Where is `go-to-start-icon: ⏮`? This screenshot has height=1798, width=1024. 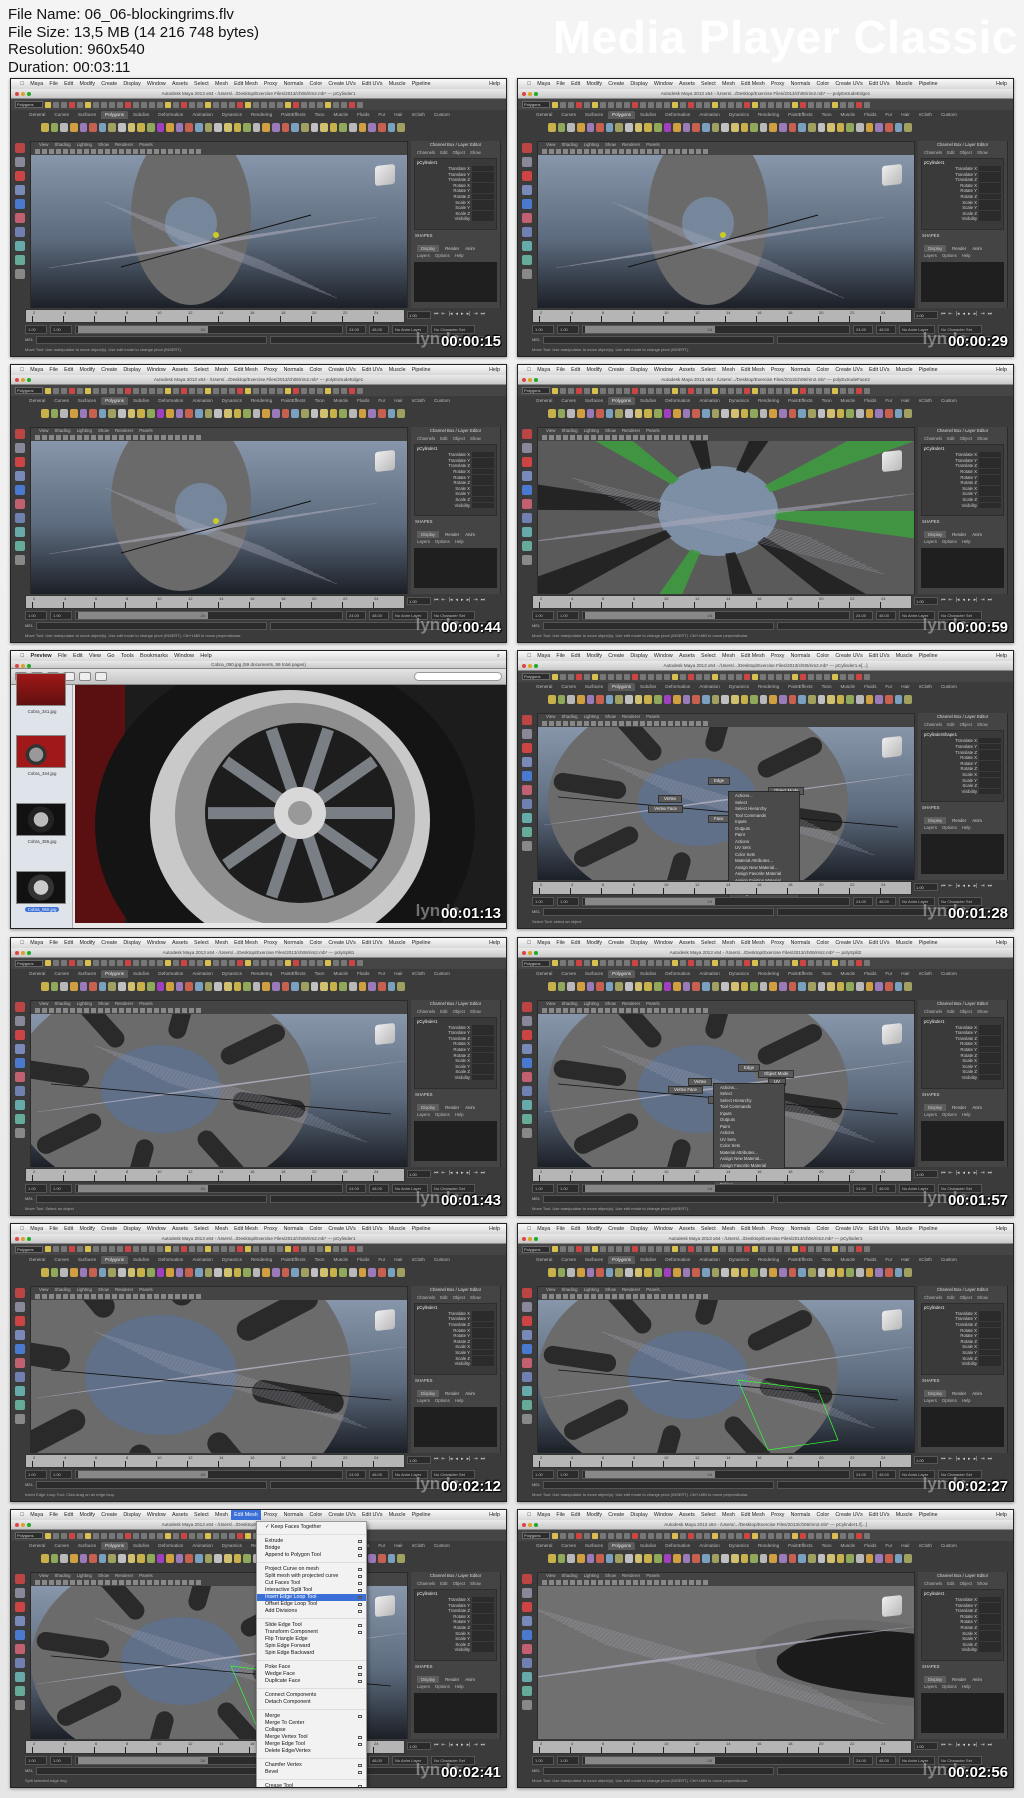 go-to-start-icon: ⏮ is located at coordinates (943, 315).